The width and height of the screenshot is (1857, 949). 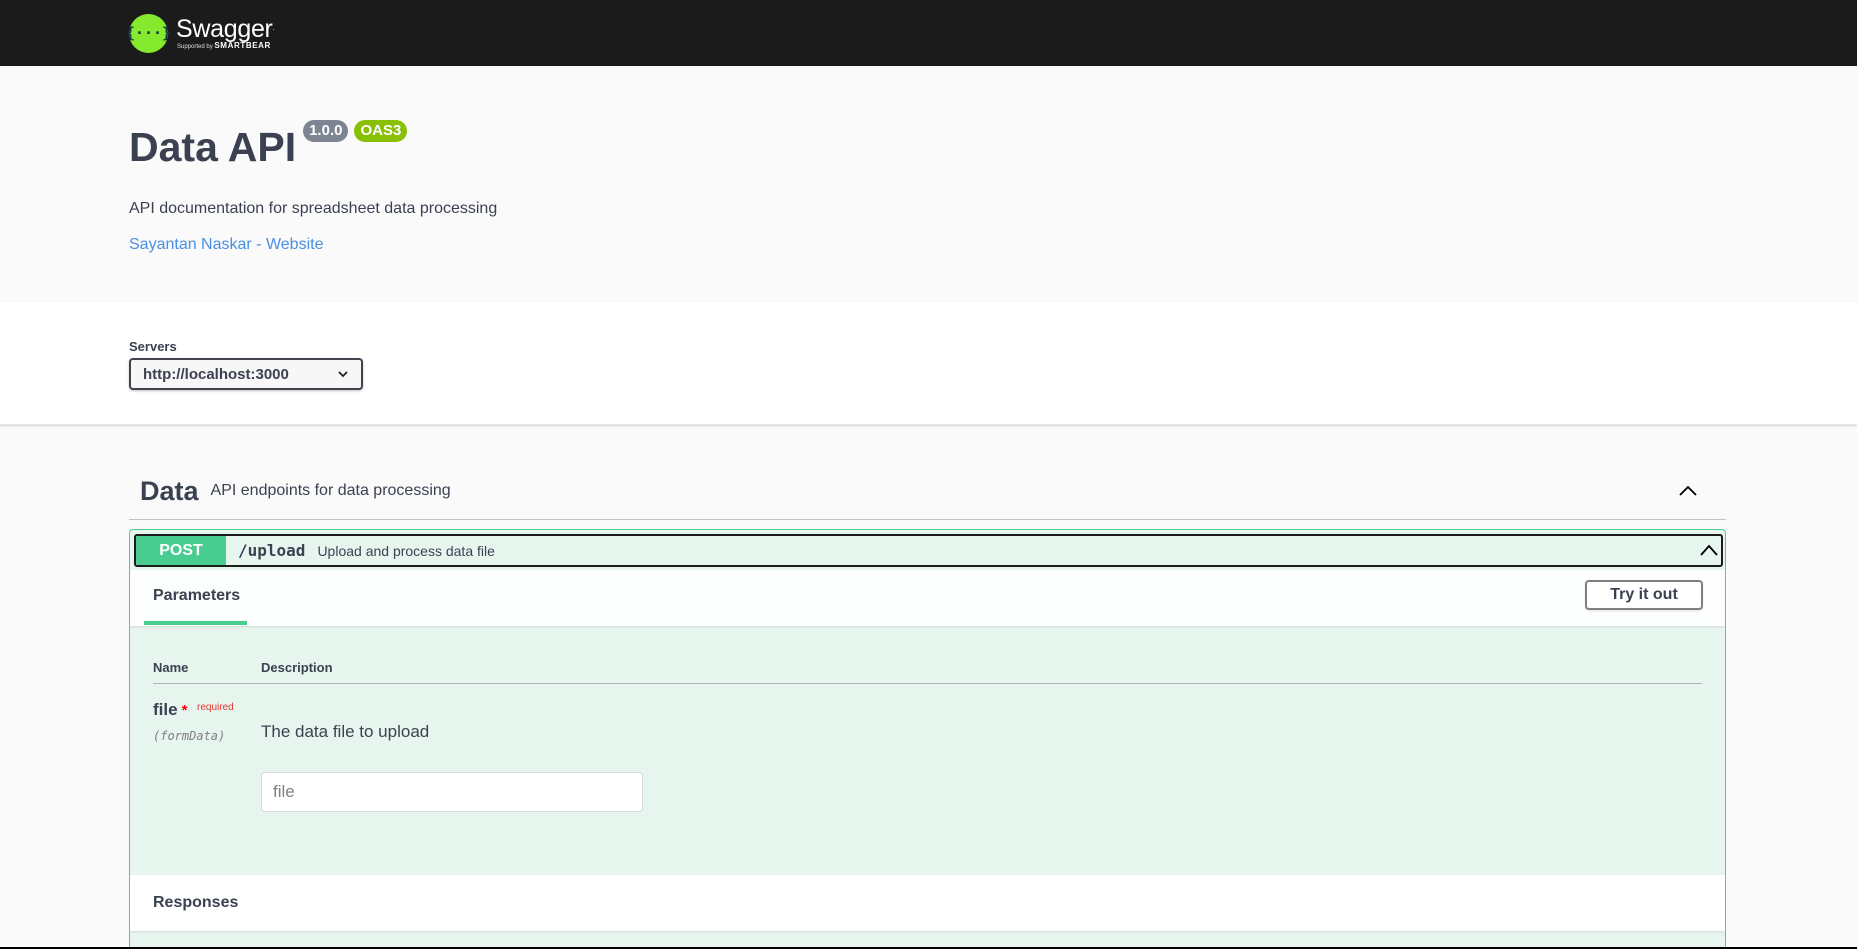 I want to click on parameters-header: Parameters Try it out, so click(x=927, y=598).